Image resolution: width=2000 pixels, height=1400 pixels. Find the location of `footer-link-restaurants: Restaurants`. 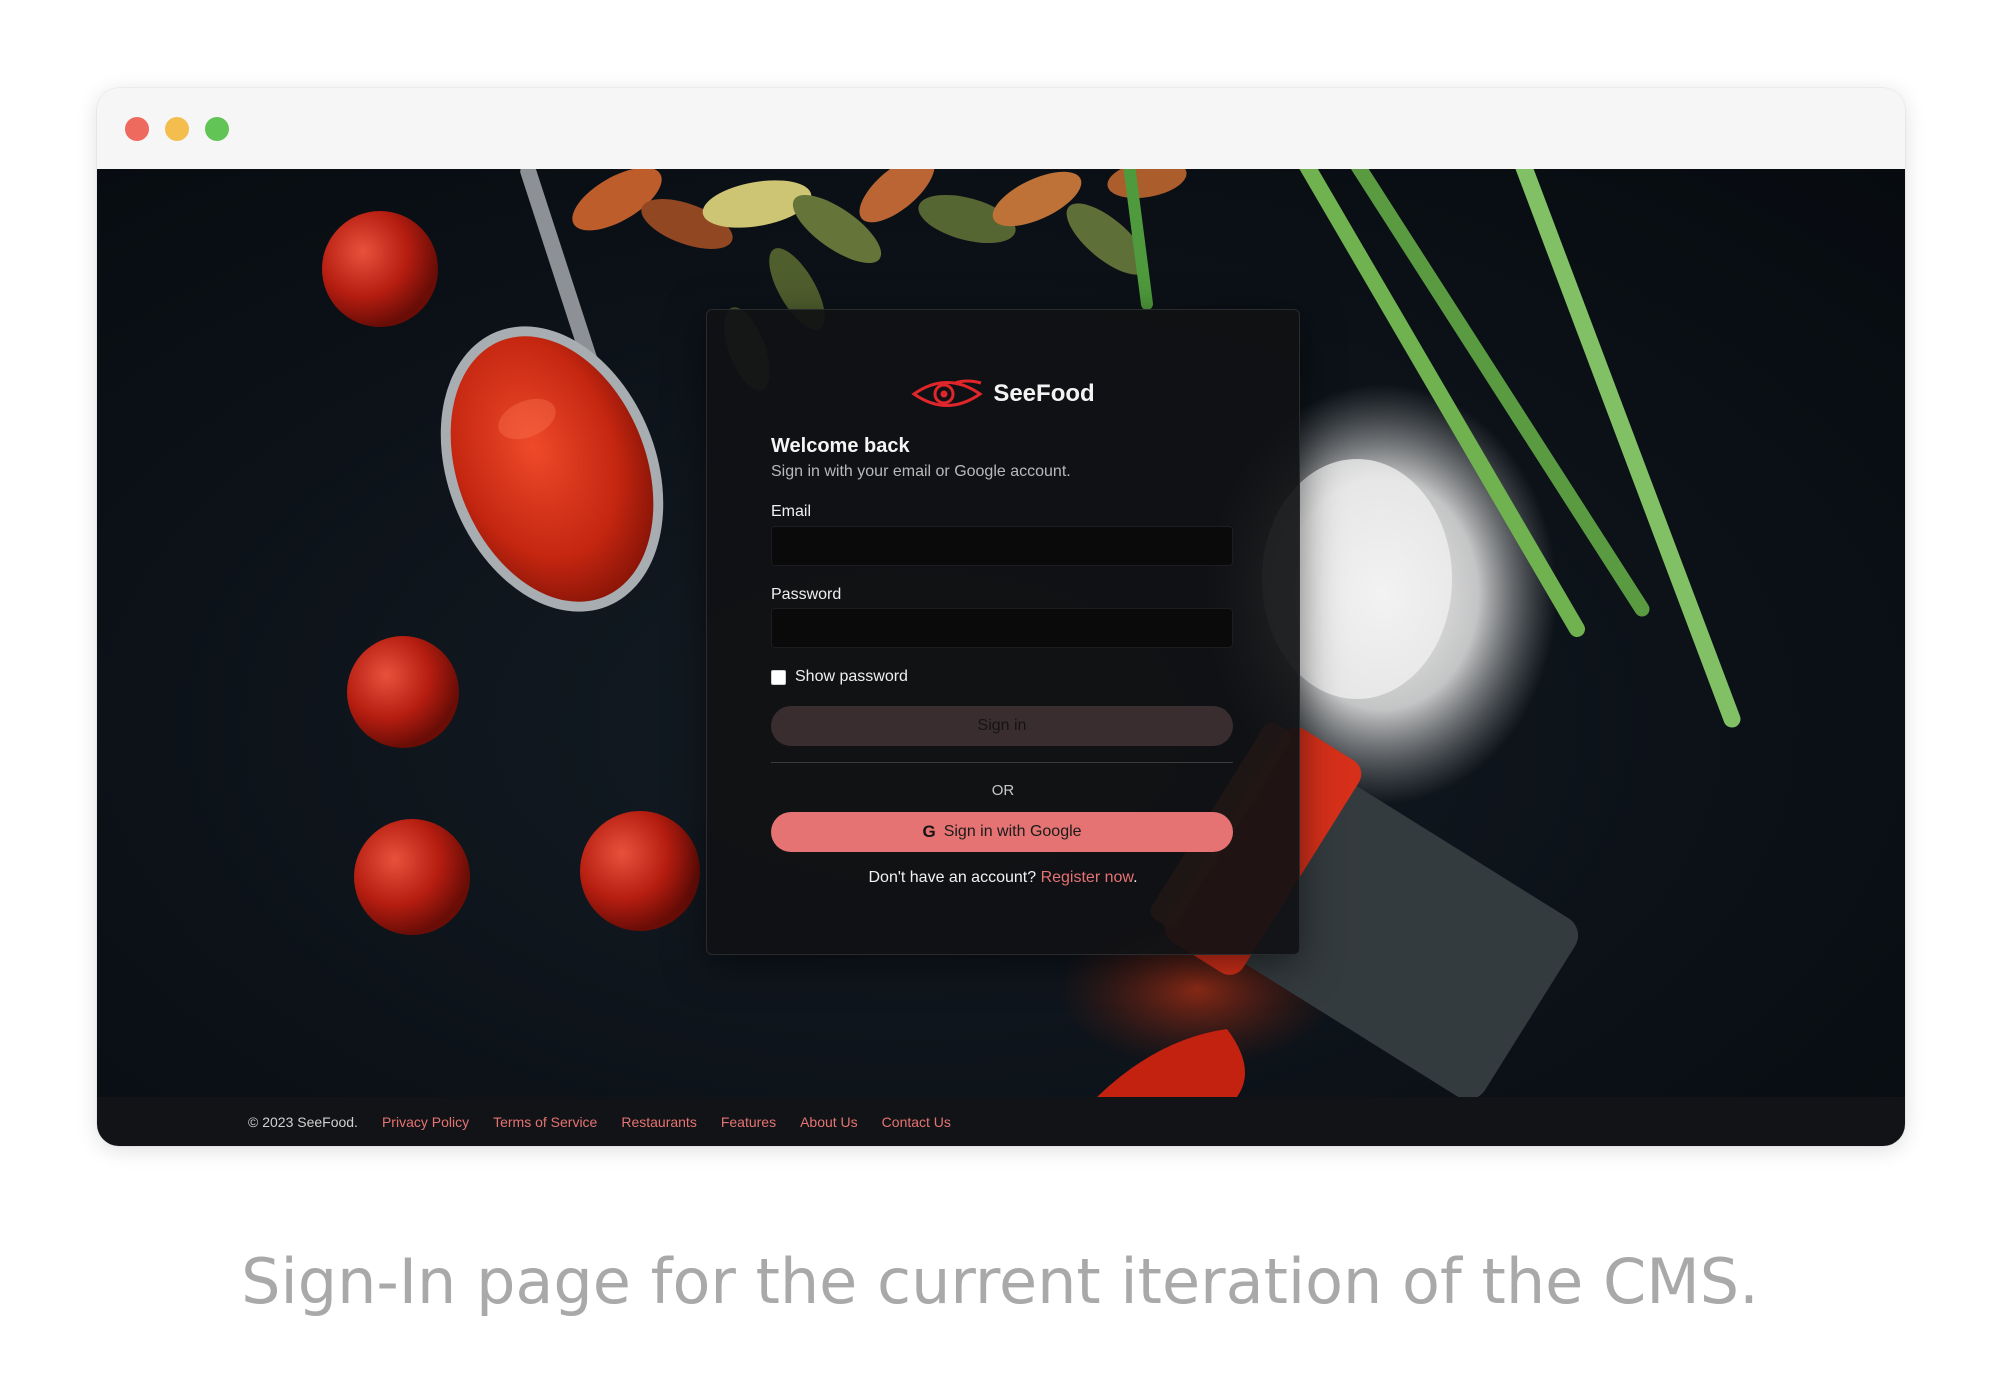

footer-link-restaurants: Restaurants is located at coordinates (658, 1122).